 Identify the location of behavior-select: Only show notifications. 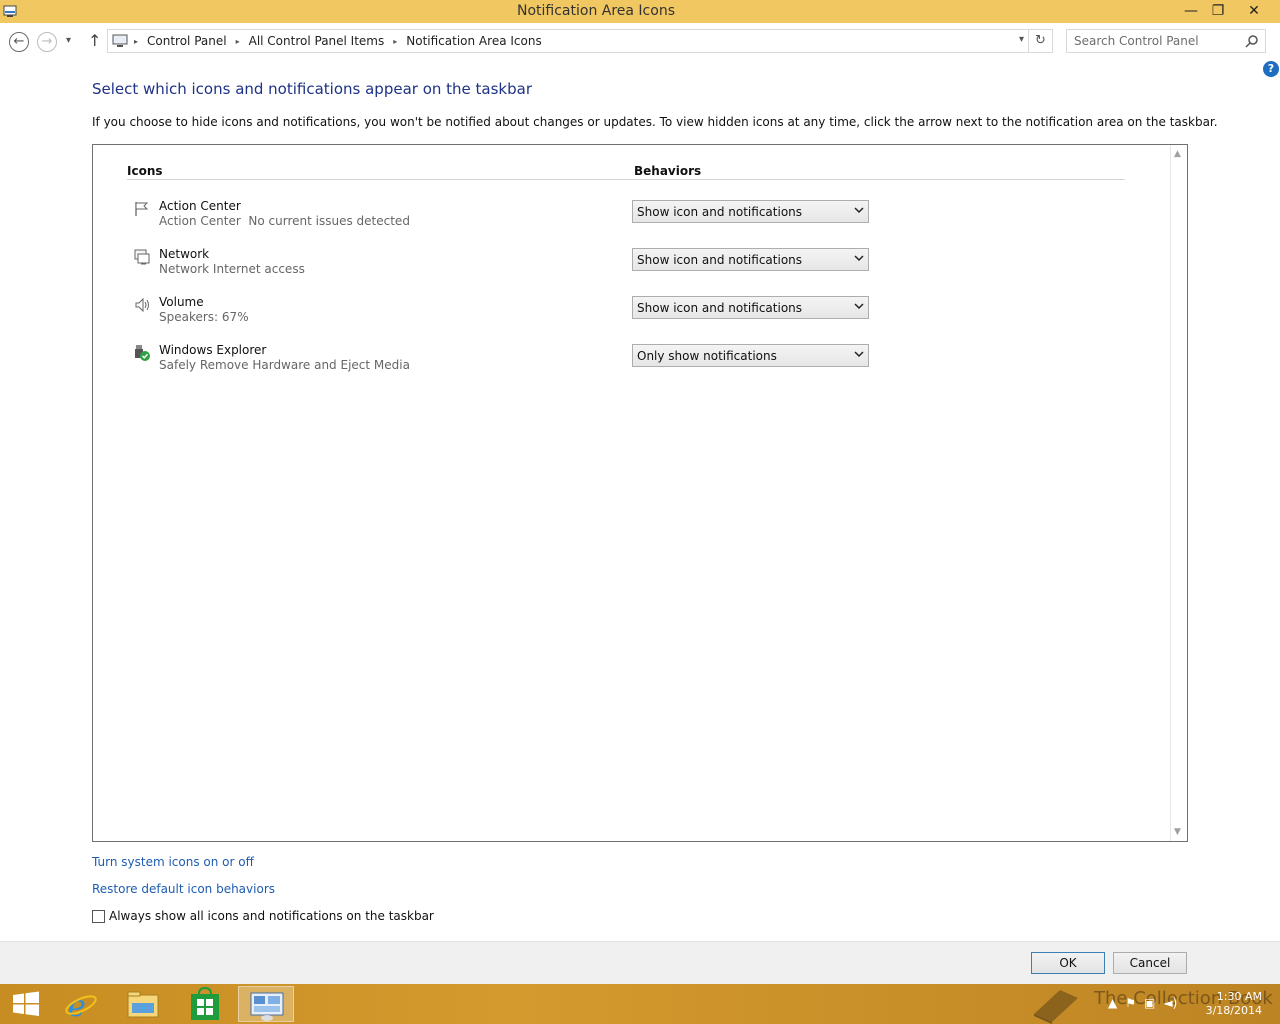
(750, 355).